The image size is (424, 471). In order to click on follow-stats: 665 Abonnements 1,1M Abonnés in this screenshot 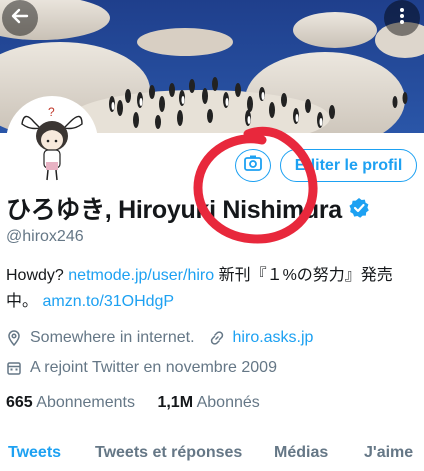, I will do `click(133, 403)`.